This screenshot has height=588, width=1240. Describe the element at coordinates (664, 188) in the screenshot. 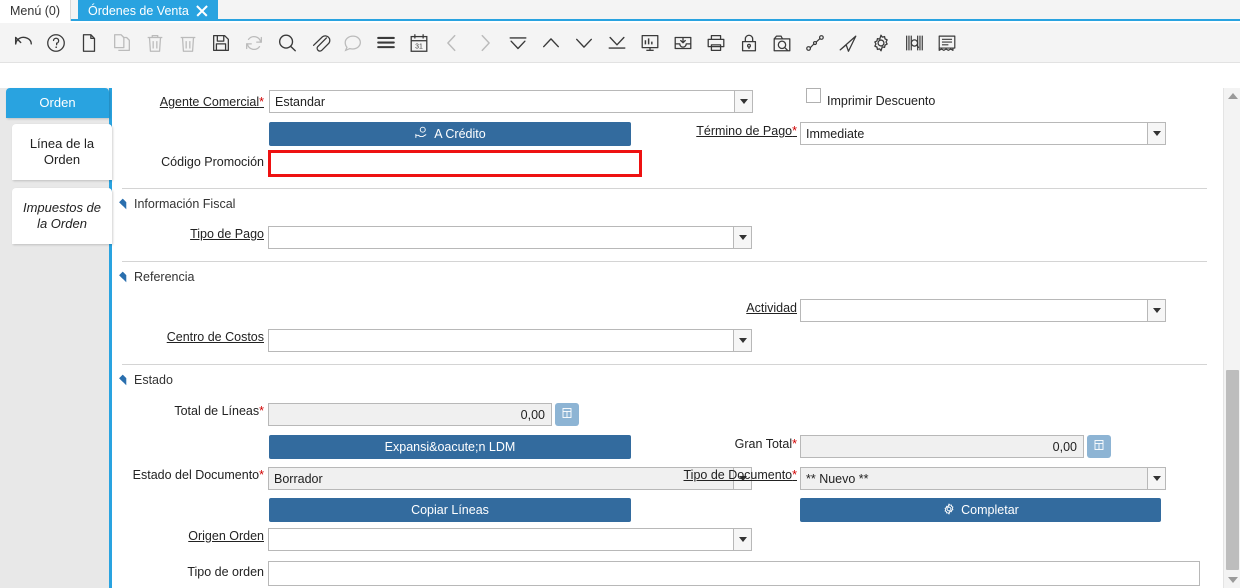

I see `section-divider-informacion-fiscal` at that location.